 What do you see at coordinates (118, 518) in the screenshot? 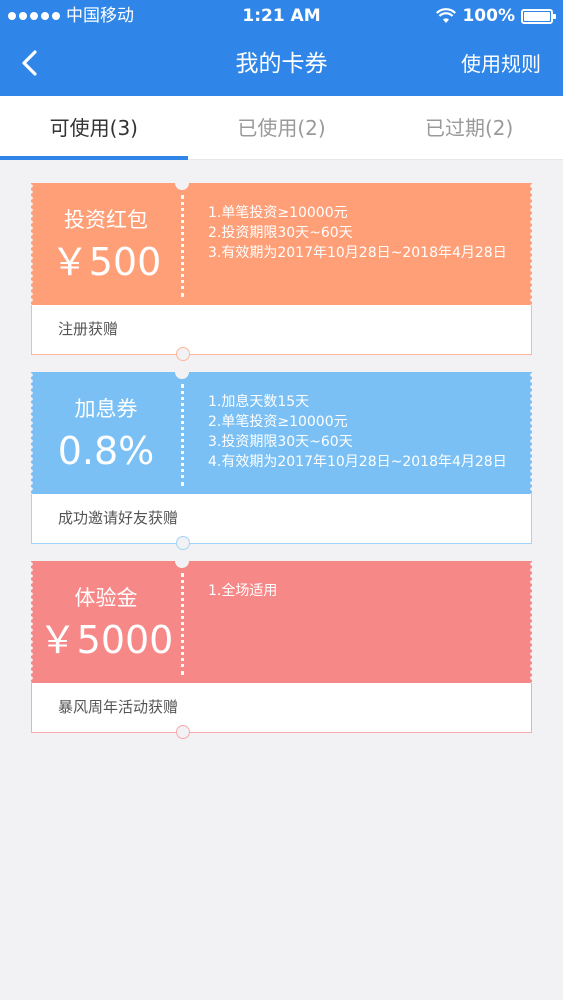
I see `coupon-source-text: 成功邀请好友获赠` at bounding box center [118, 518].